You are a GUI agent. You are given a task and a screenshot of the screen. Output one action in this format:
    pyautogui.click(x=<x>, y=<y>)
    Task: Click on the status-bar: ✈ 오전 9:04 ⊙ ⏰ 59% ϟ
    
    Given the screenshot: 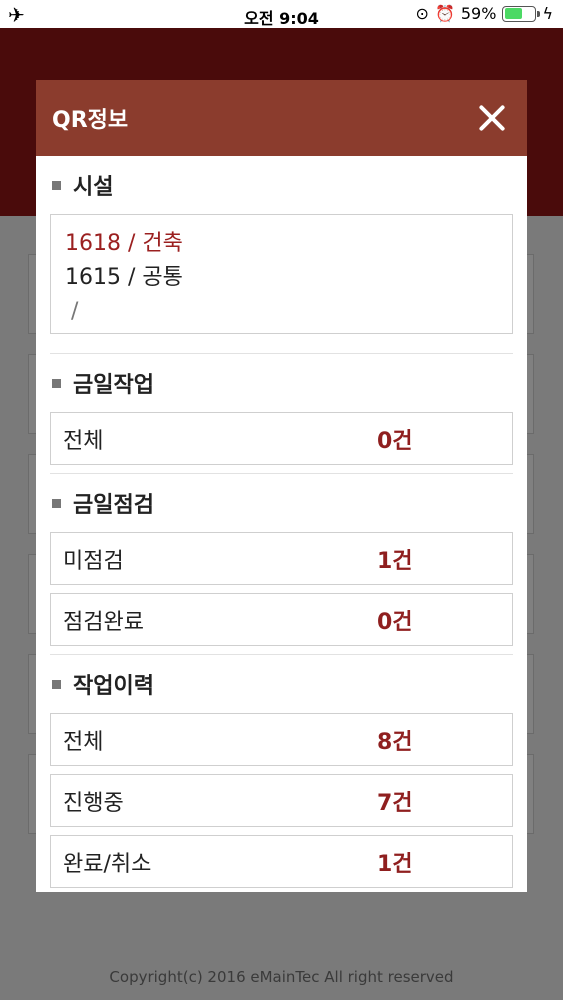 What is the action you would take?
    pyautogui.click(x=281, y=14)
    